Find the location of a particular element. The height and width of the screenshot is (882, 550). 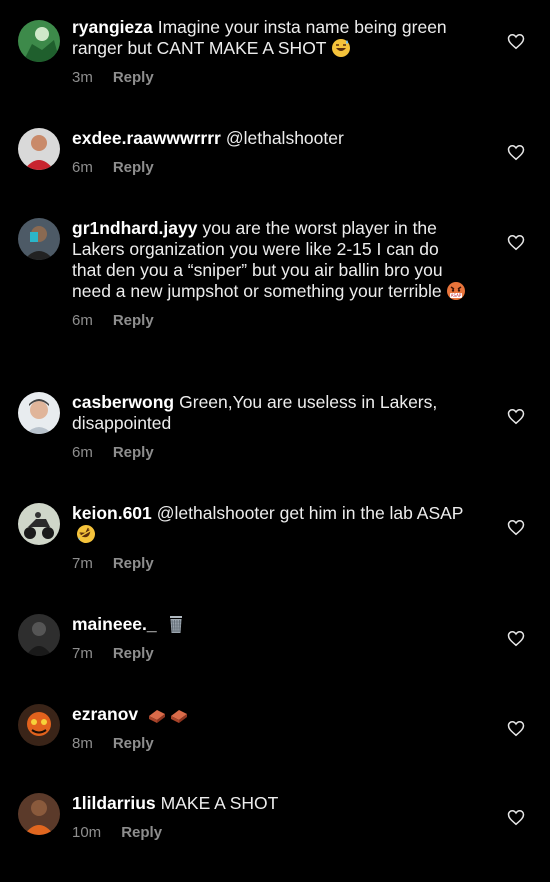

comment-text: 1lildarrius MAKE A SHOT is located at coordinates (272, 803).